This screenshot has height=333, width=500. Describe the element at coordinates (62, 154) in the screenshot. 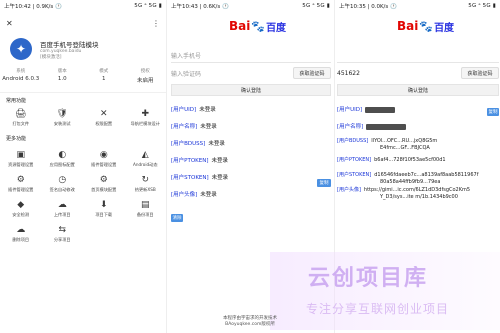

I see `palette-icon: ◐` at that location.